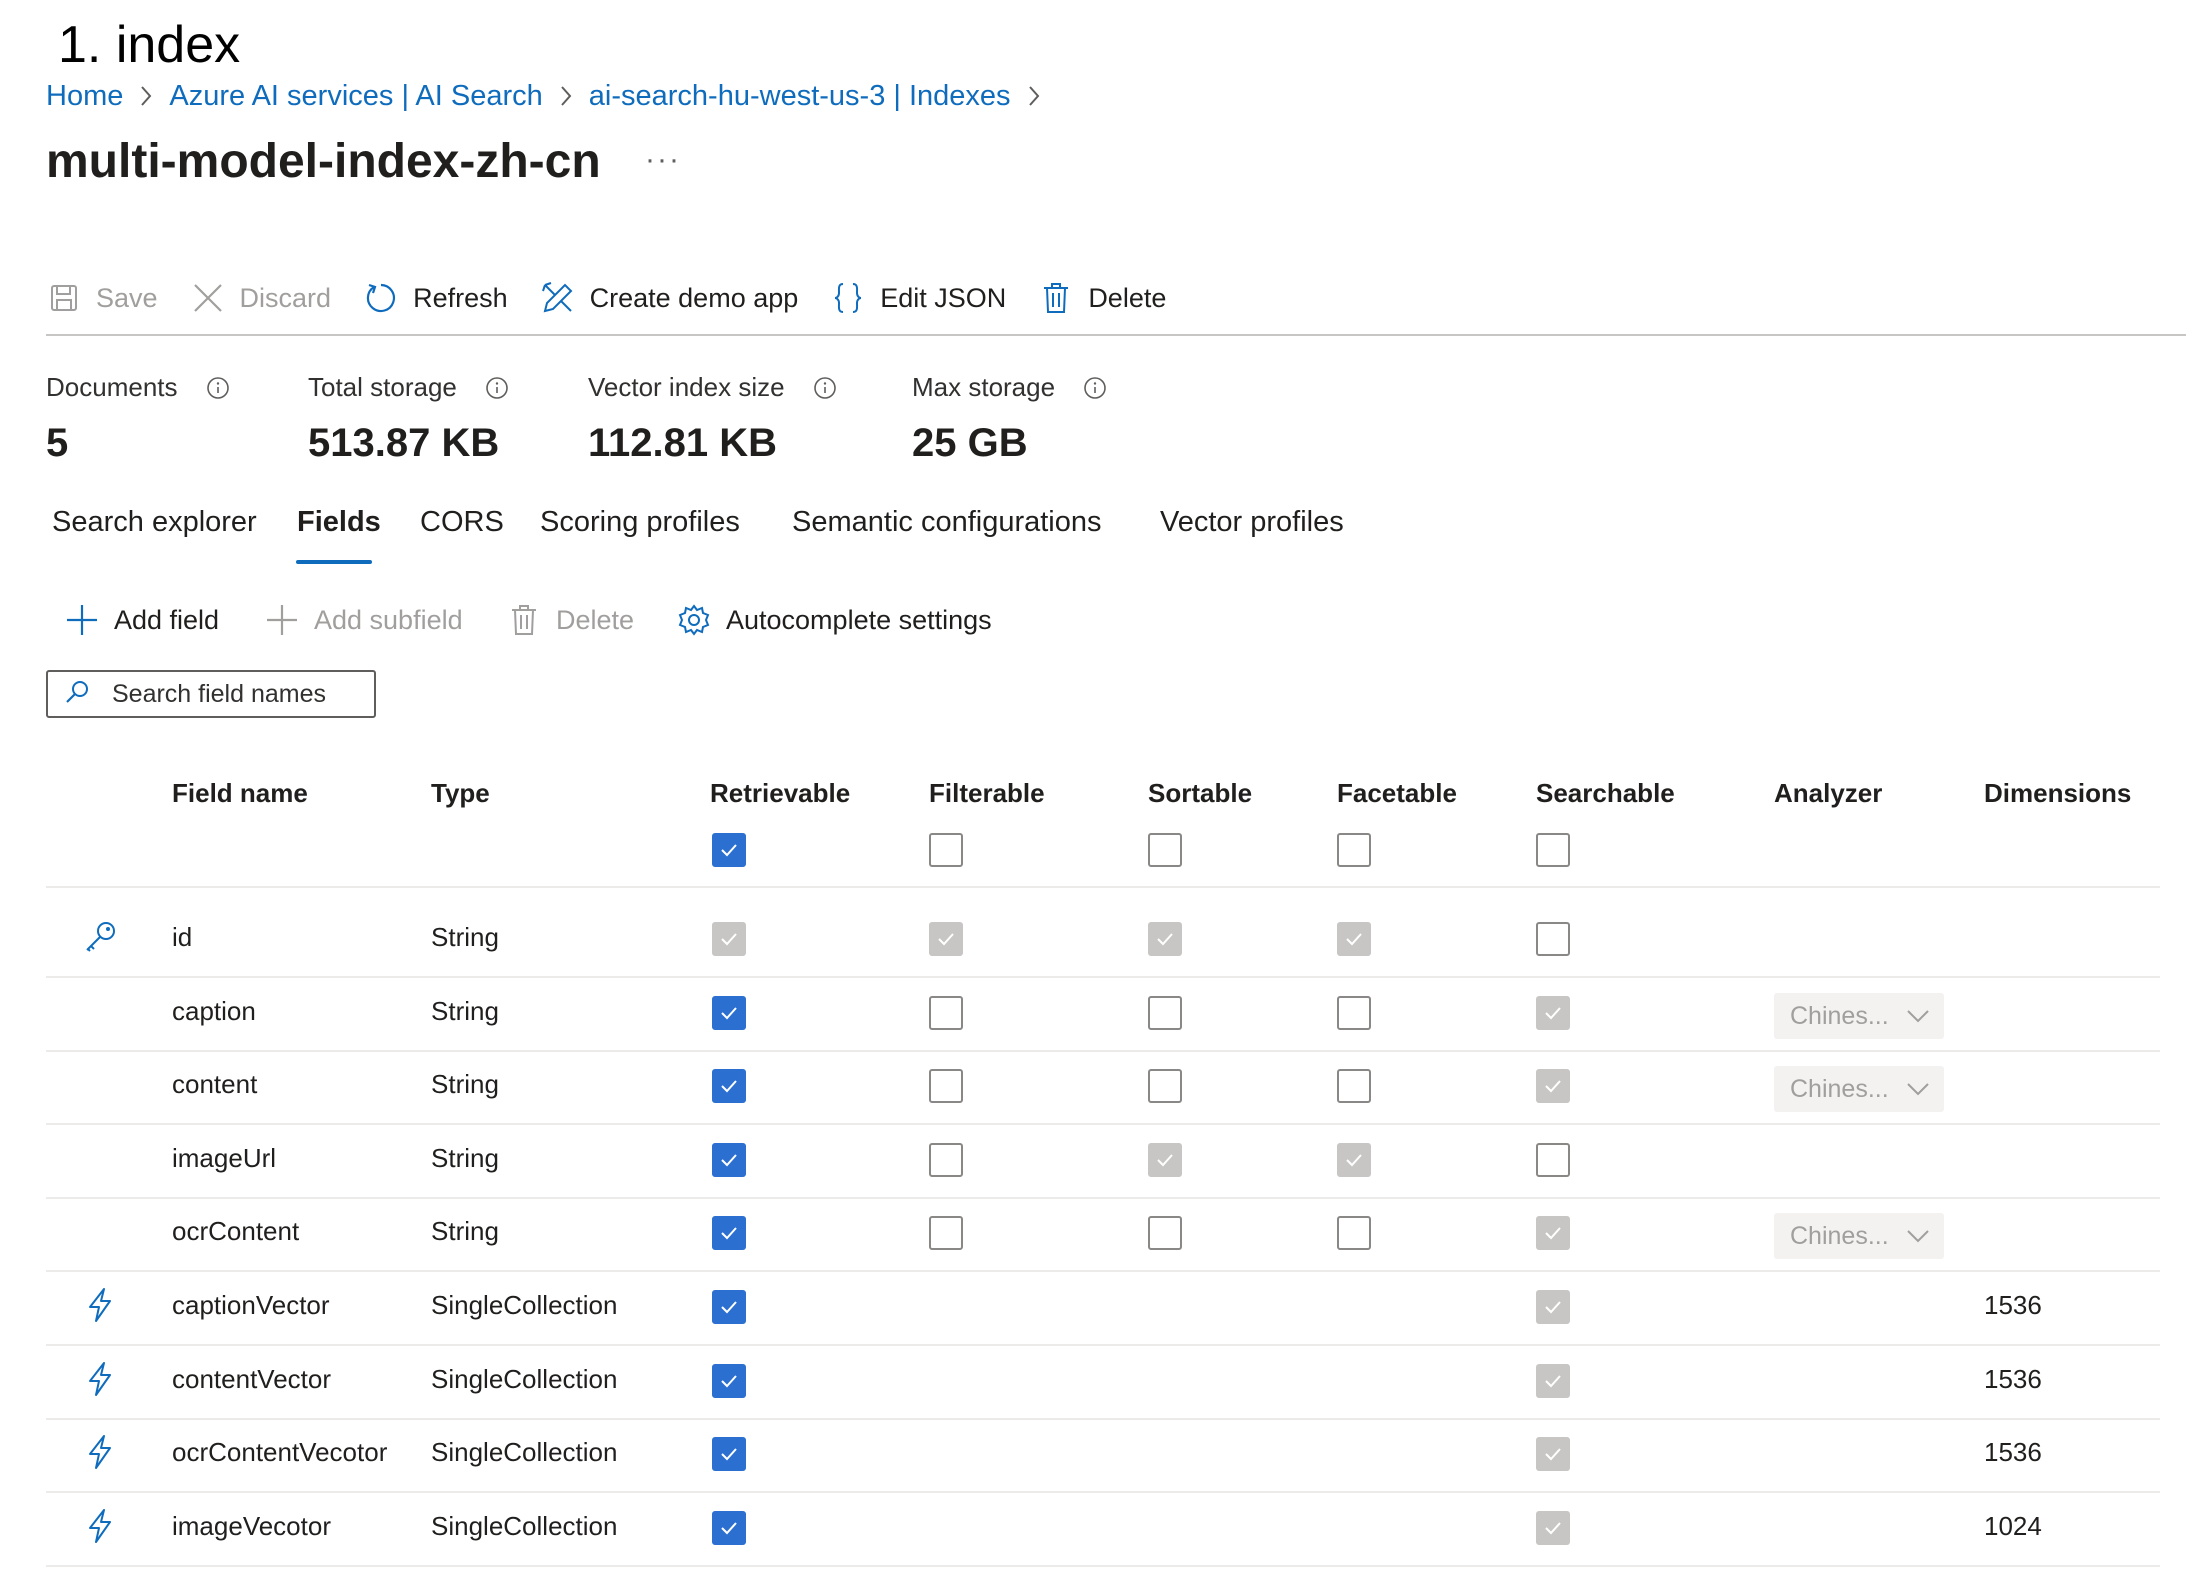 This screenshot has width=2186, height=1582. What do you see at coordinates (570, 620) in the screenshot?
I see `delete-field-button: Delete` at bounding box center [570, 620].